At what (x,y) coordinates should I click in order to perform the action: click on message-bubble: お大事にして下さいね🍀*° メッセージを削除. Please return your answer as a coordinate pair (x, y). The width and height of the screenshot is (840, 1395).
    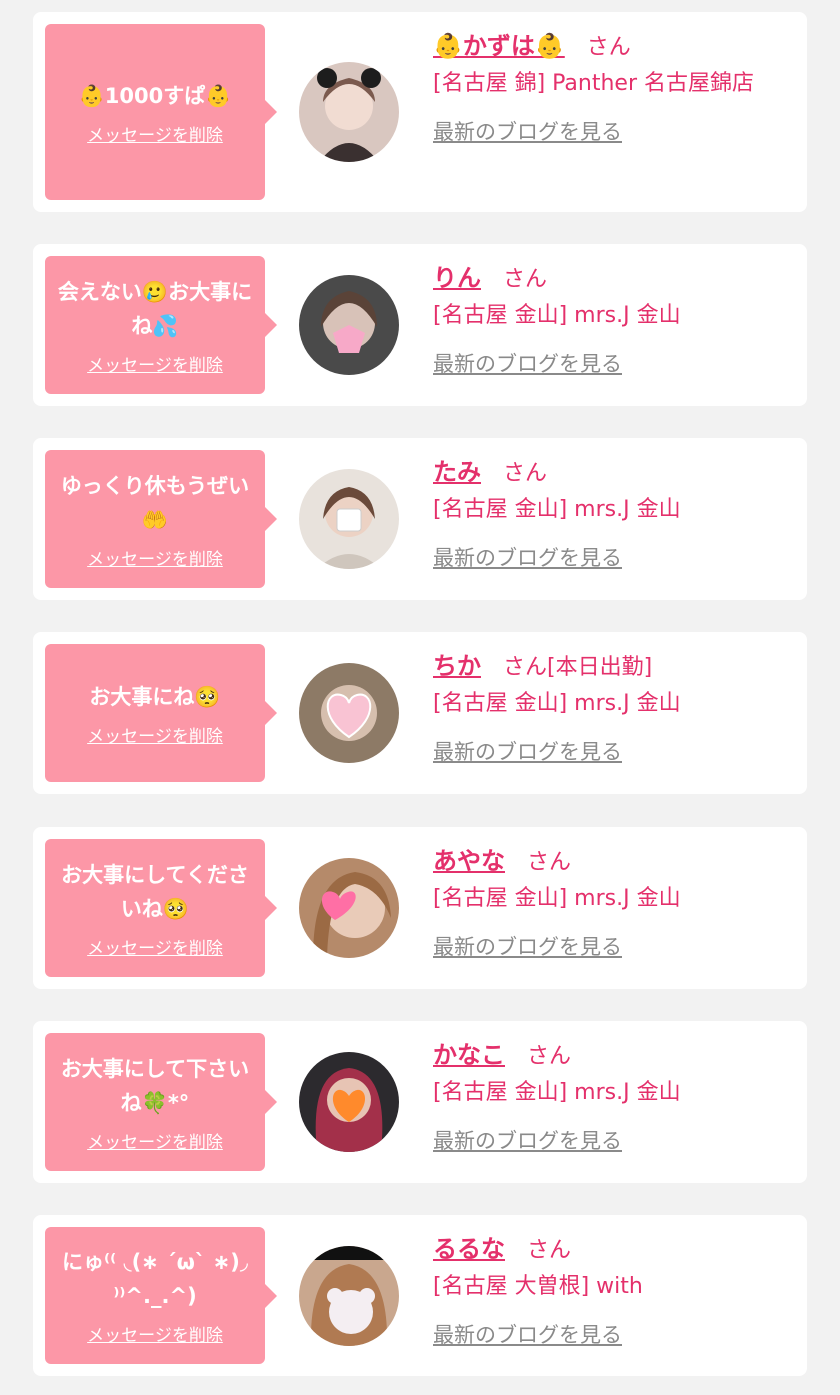
    Looking at the image, I should click on (161, 1102).